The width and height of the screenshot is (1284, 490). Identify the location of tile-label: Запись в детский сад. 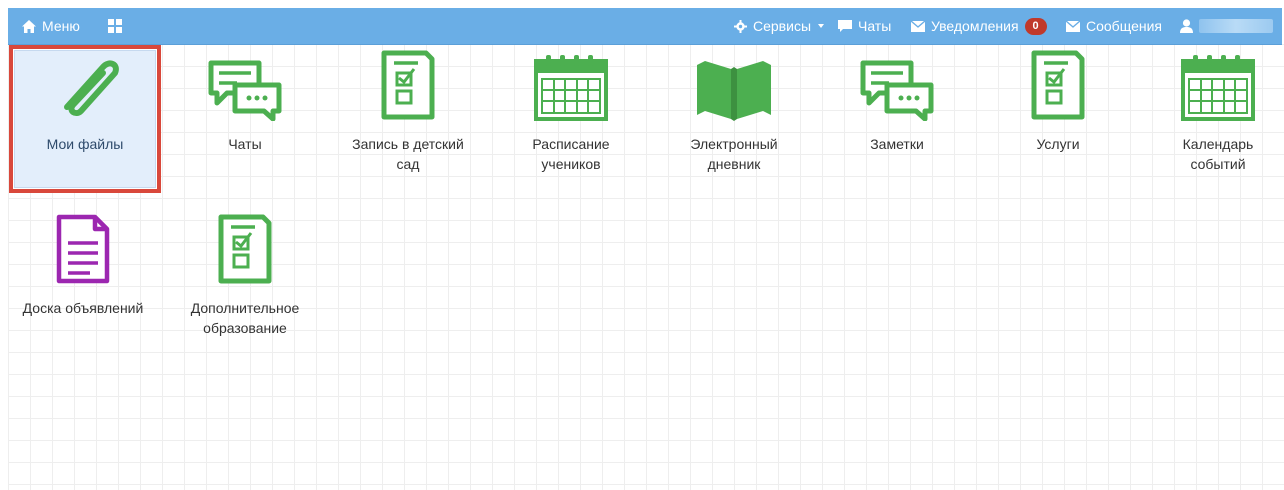
(408, 154).